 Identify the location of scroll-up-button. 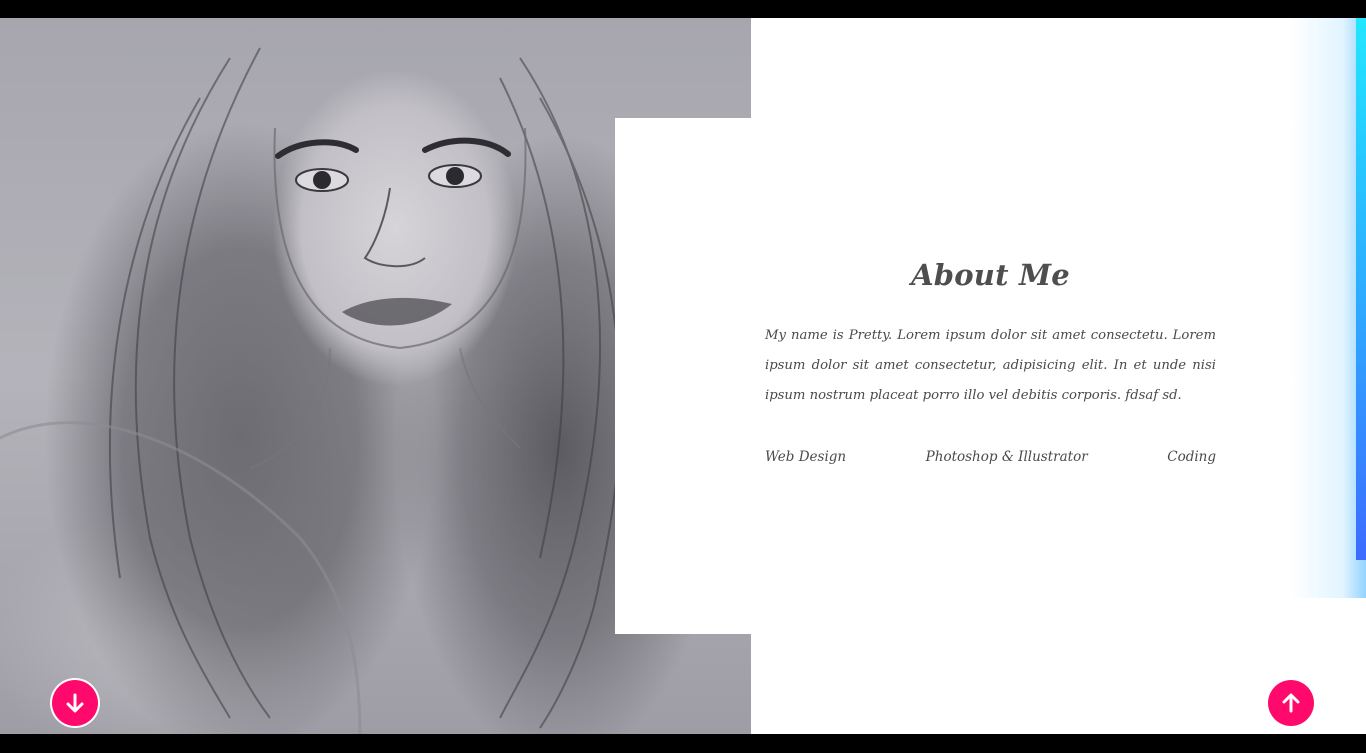
(1291, 703).